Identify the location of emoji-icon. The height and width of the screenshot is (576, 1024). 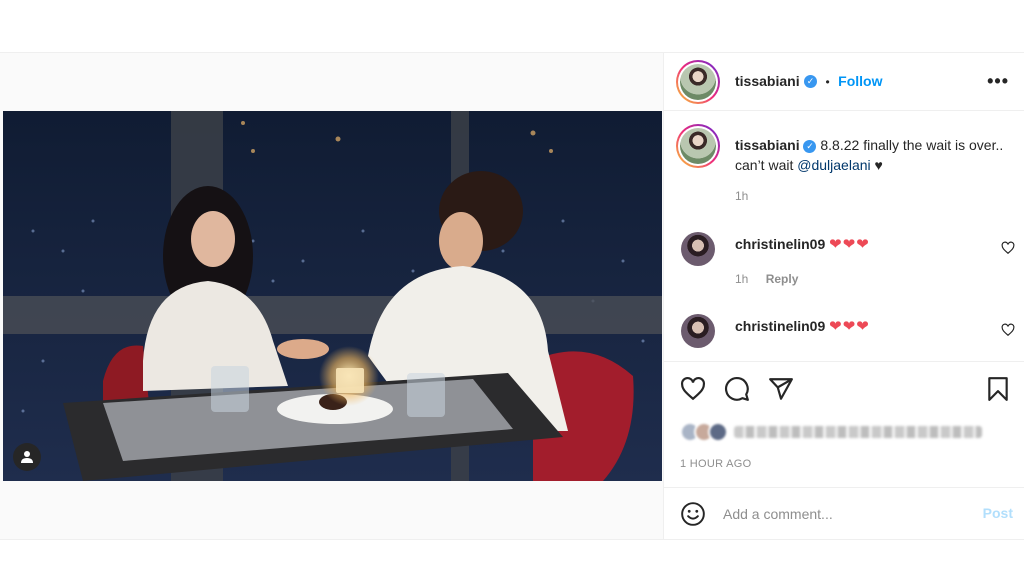
(693, 514).